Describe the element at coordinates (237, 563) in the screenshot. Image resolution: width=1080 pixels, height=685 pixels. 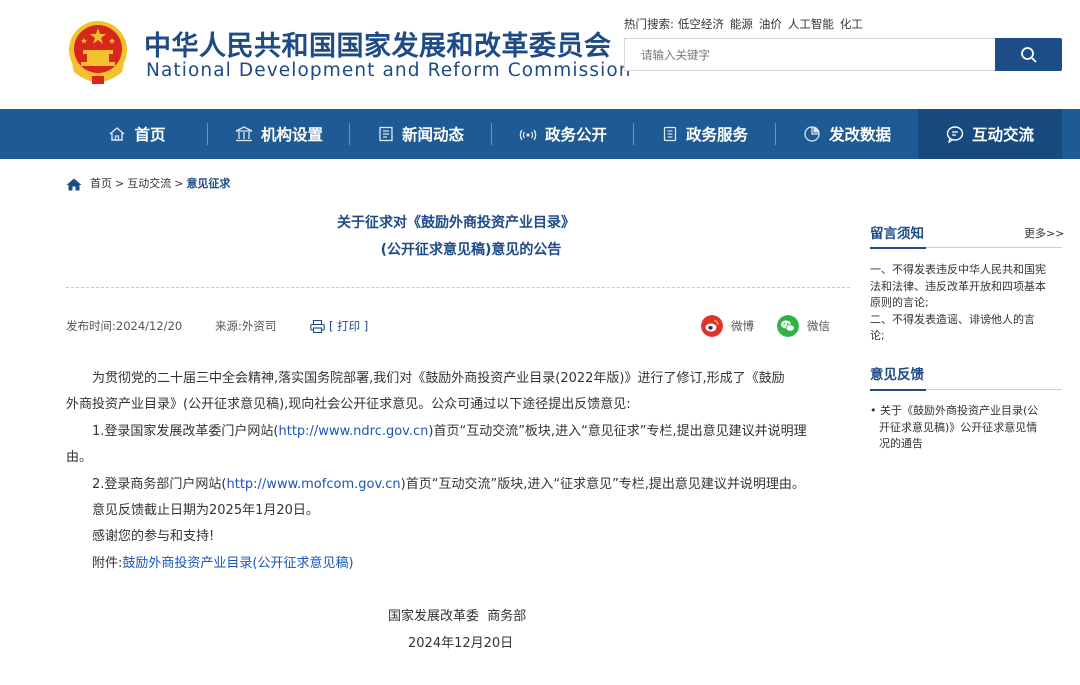
I see `attachment-link: 鼓励外商投资产业目录(公开征求意见稿)` at that location.